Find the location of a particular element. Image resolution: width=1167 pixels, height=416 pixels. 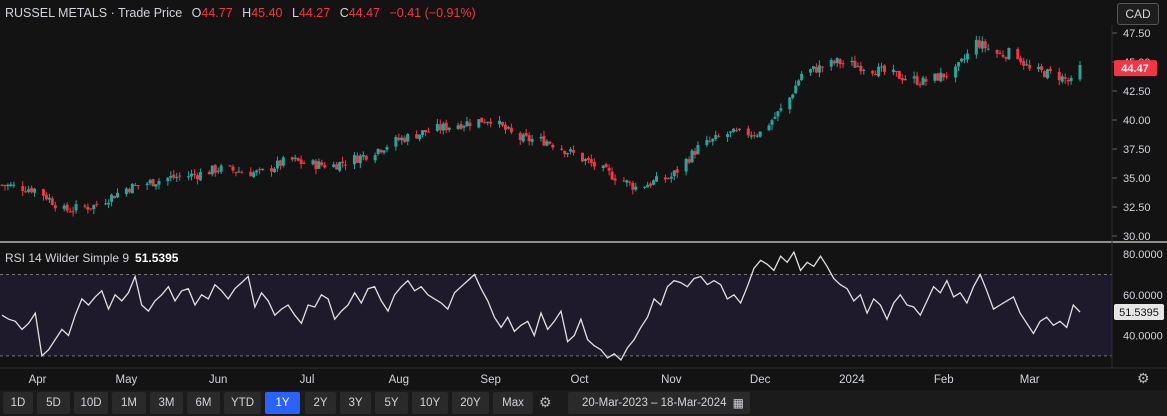

currency-selector: CAD is located at coordinates (1138, 14).